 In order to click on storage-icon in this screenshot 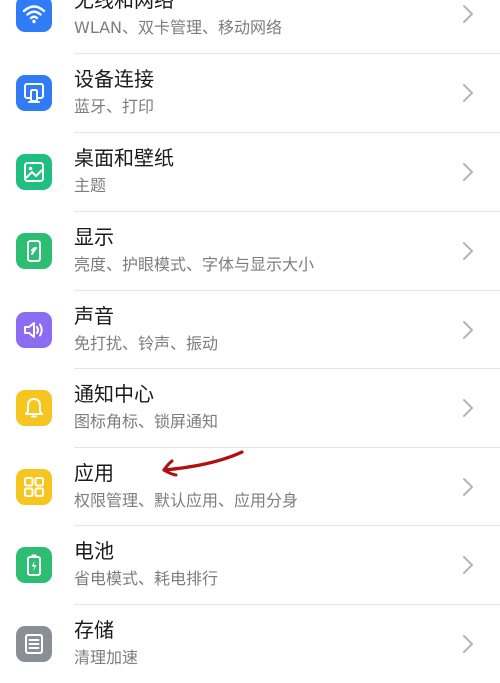, I will do `click(34, 644)`.